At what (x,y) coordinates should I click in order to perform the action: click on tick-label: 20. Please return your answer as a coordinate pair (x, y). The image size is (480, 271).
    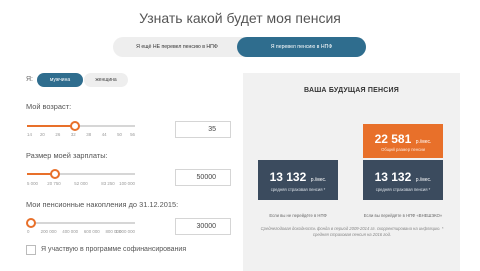
    Looking at the image, I should click on (42, 134).